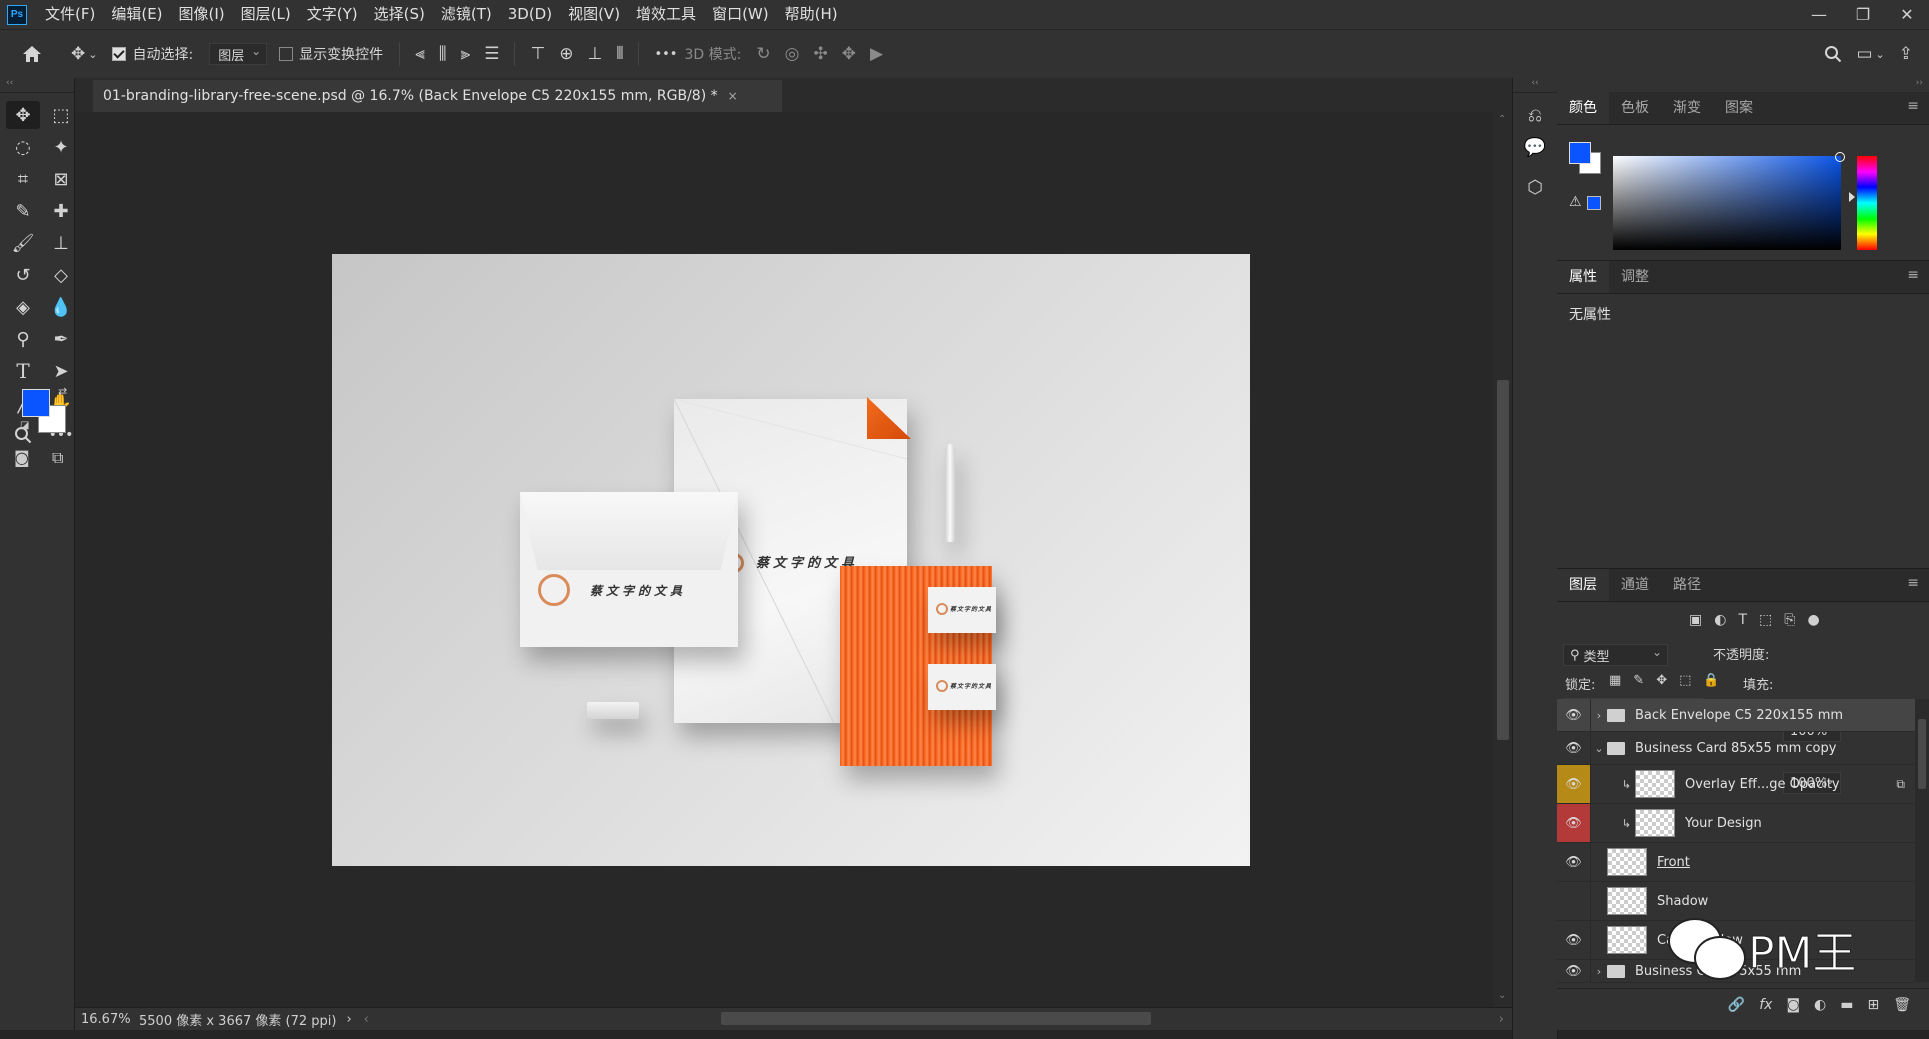 This screenshot has height=1039, width=1929. I want to click on zoom-level: 16.67%, so click(106, 1019).